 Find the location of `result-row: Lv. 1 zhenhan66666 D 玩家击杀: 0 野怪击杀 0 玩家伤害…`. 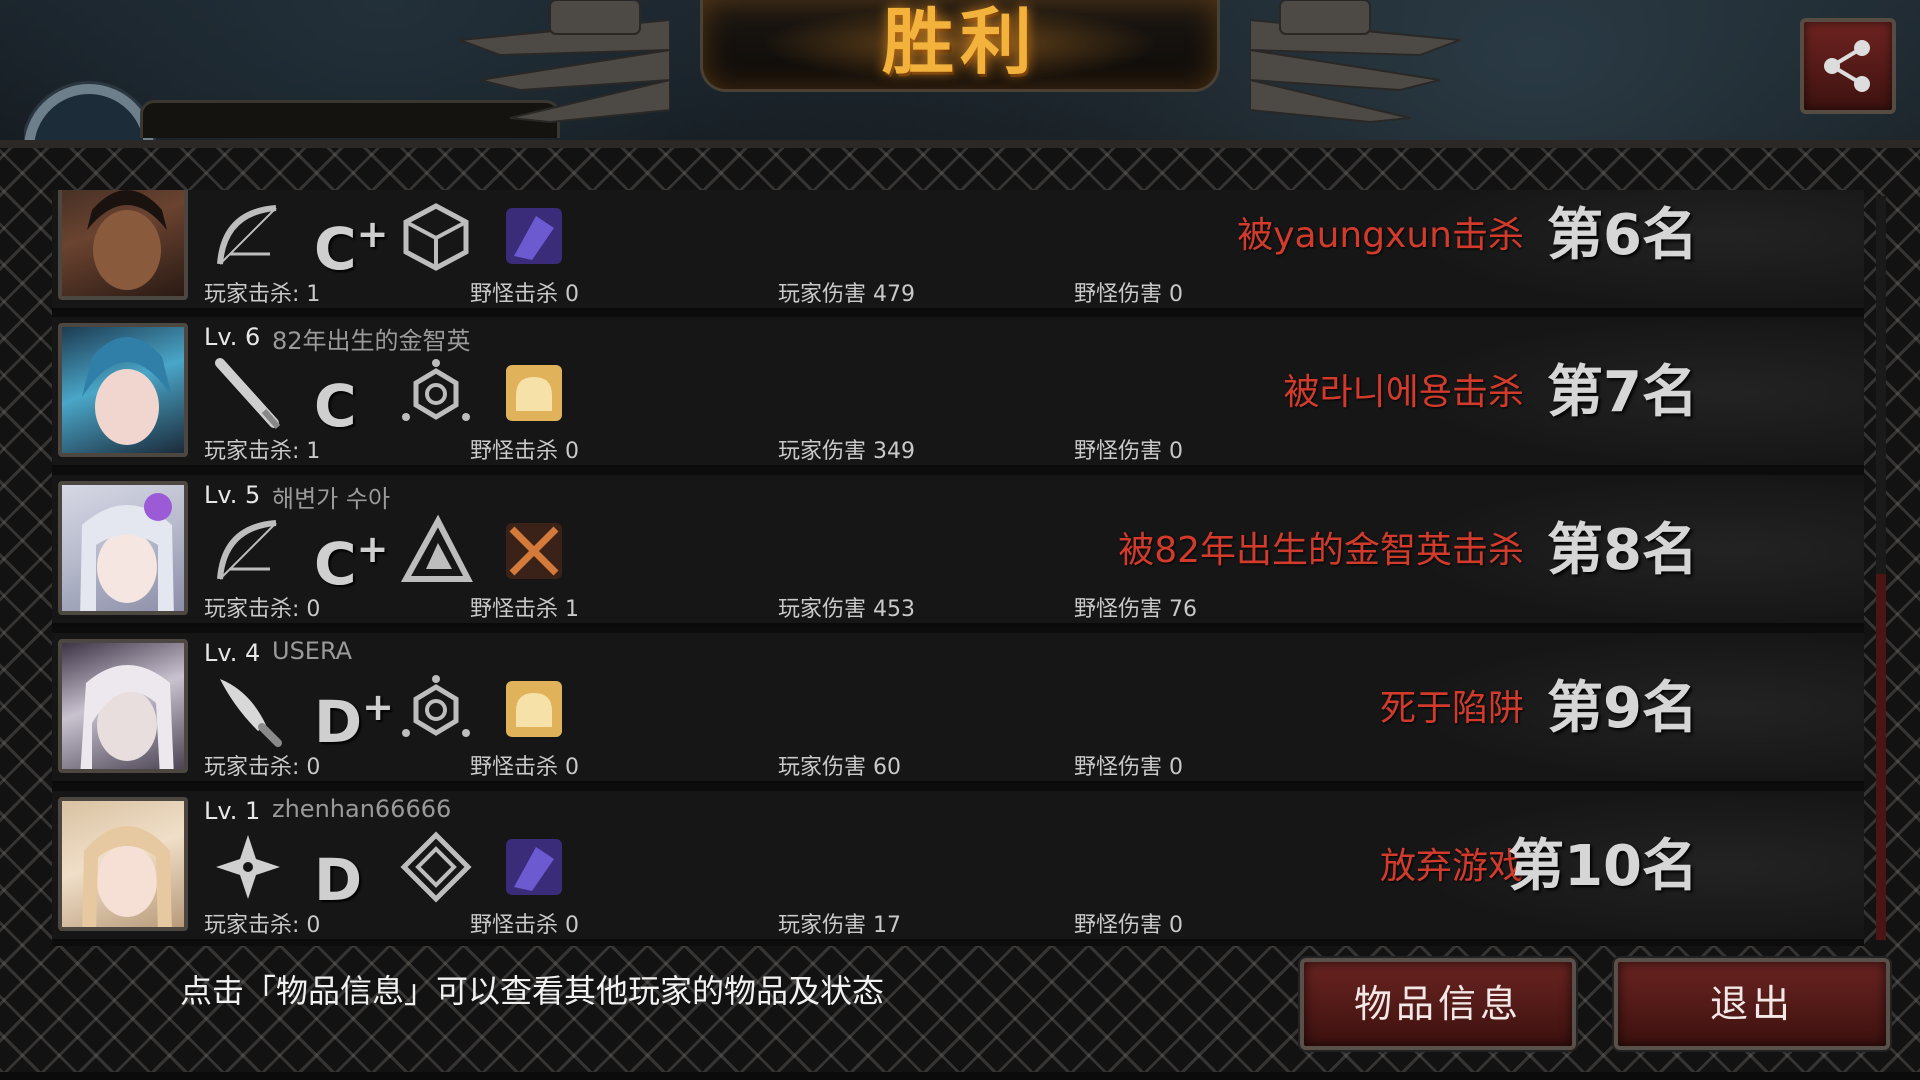

result-row: Lv. 1 zhenhan66666 D 玩家击杀: 0 野怪击杀 0 玩家伤害… is located at coordinates (958, 866).